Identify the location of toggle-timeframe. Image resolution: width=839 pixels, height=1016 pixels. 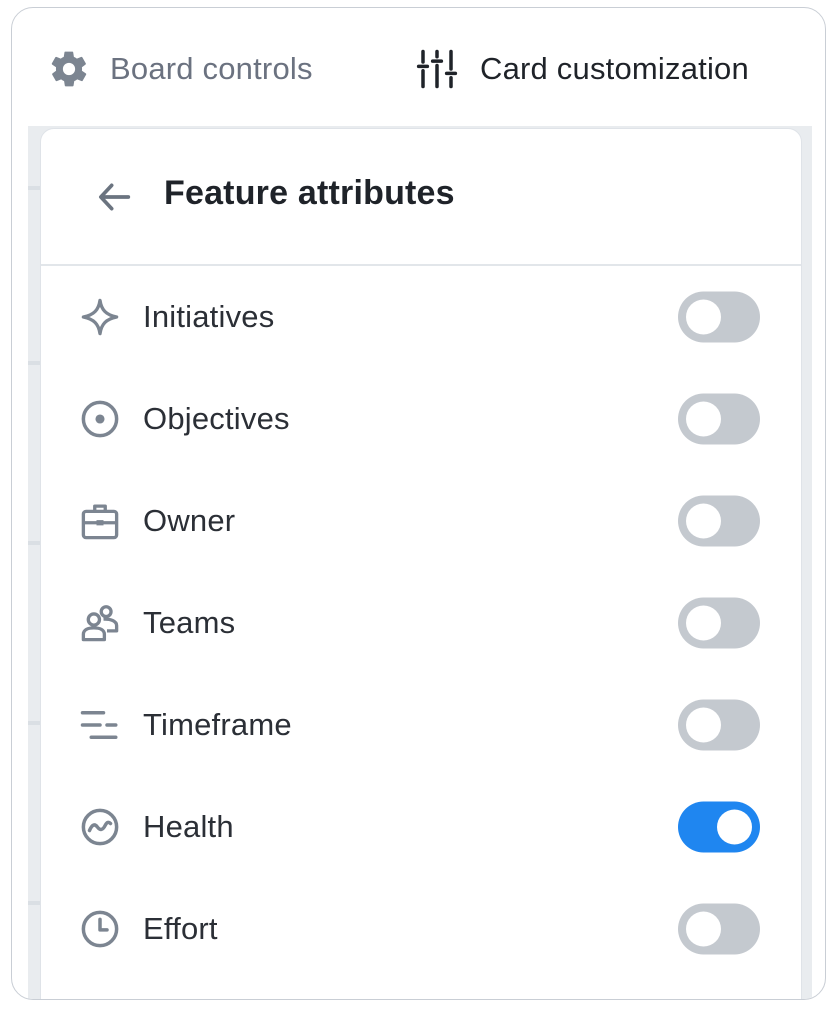
(719, 725).